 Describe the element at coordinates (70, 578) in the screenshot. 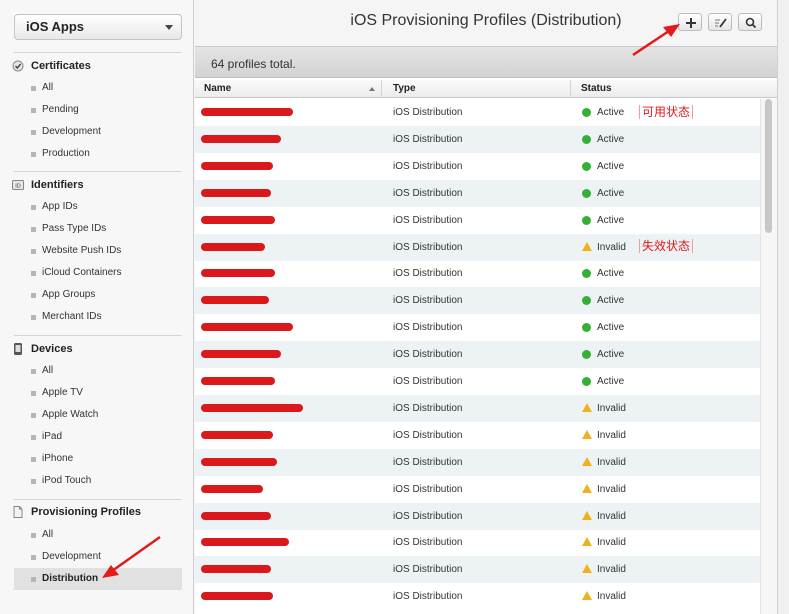

I see `sidebar-item-label: Distribution` at that location.